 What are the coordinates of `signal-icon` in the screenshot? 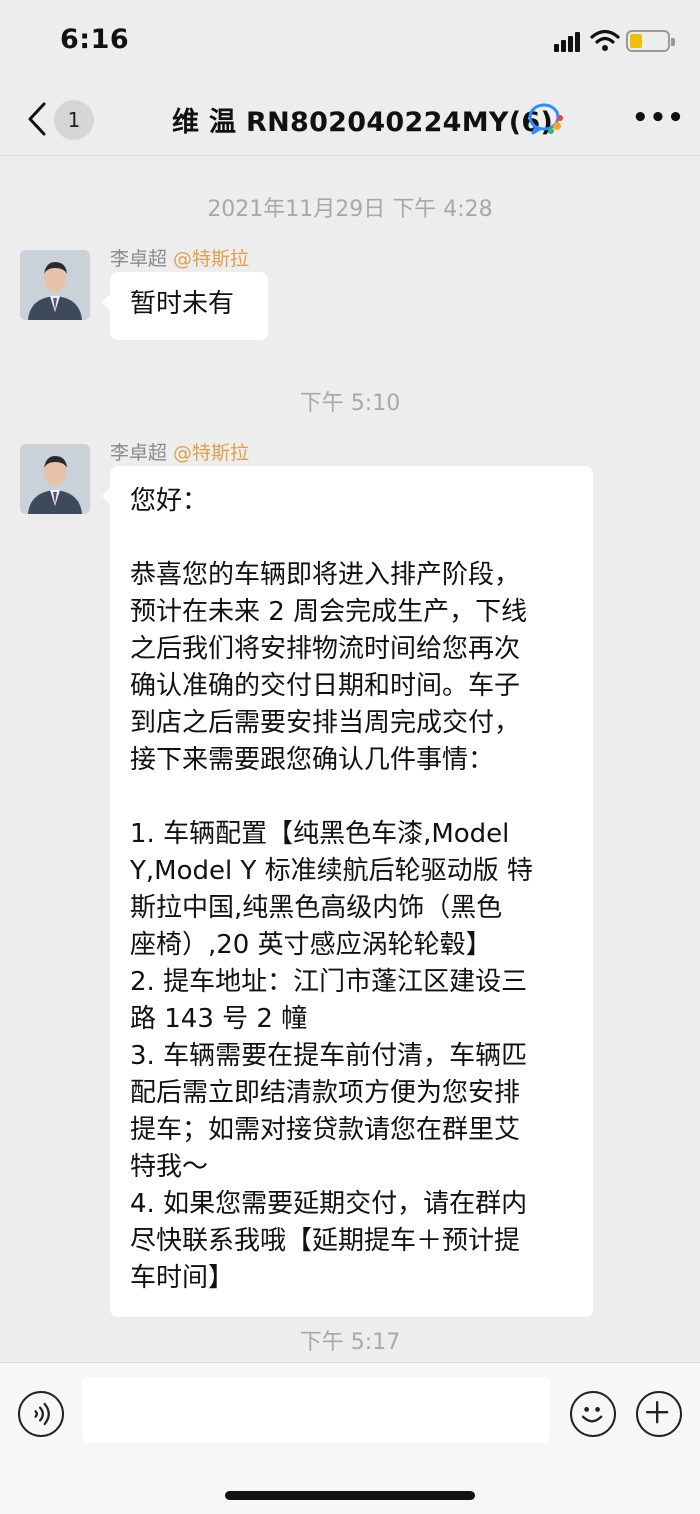 It's located at (569, 41).